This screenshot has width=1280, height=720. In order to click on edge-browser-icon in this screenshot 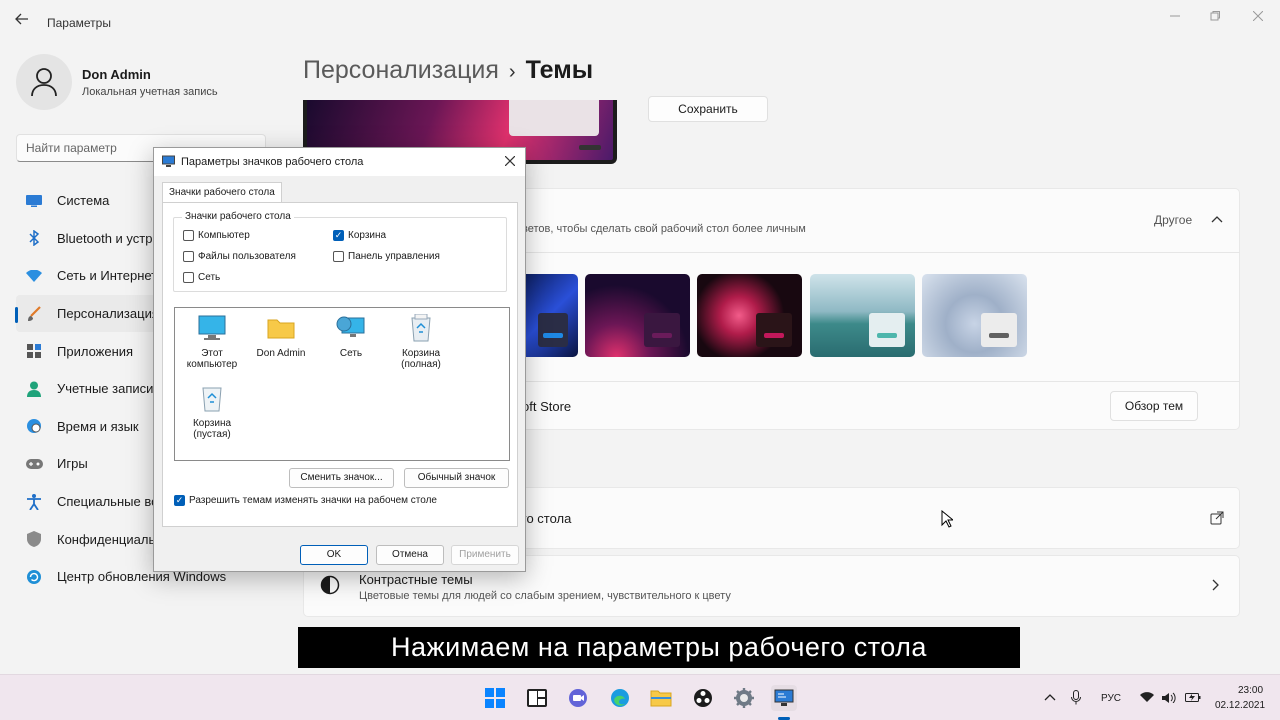, I will do `click(620, 698)`.